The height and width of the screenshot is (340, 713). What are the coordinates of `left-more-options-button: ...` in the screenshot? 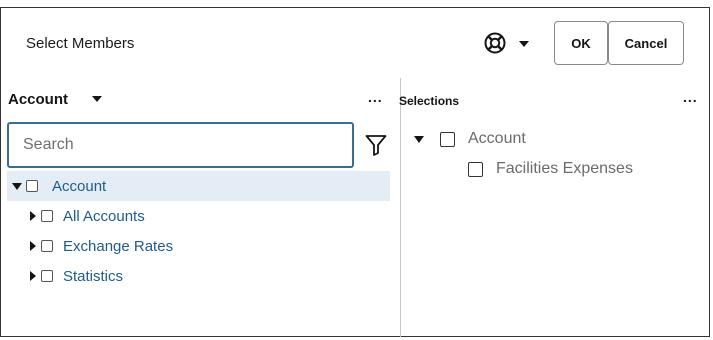 It's located at (375, 97).